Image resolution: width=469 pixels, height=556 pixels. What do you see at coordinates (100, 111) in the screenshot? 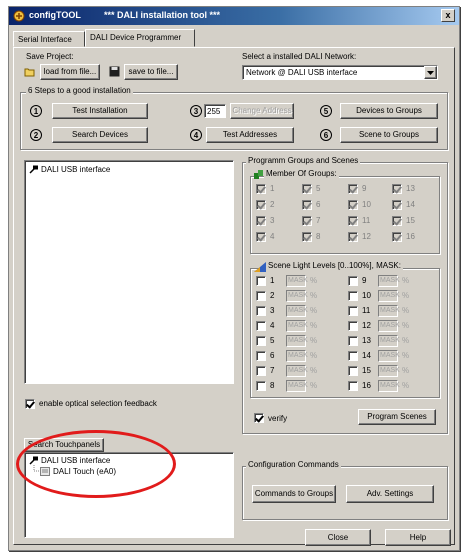
I see `test-installation-button: Test Installation` at bounding box center [100, 111].